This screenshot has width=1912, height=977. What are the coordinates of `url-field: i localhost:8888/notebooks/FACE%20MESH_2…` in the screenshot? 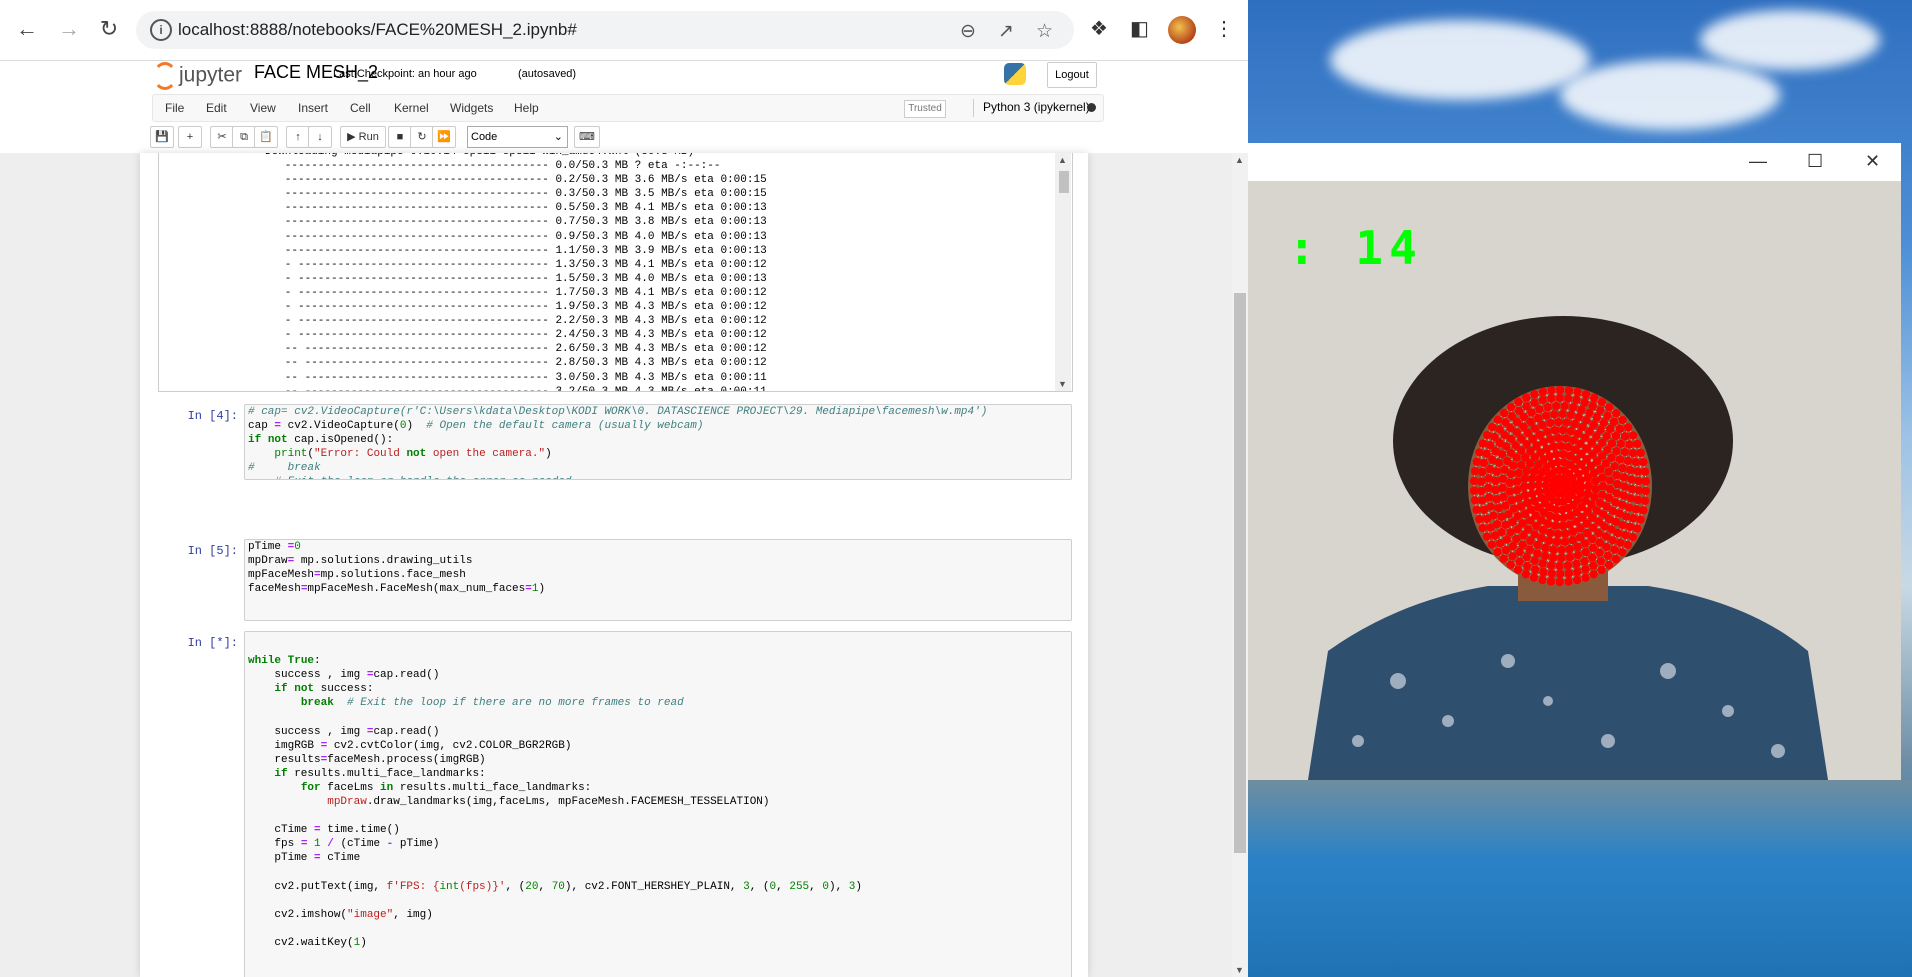 It's located at (605, 30).